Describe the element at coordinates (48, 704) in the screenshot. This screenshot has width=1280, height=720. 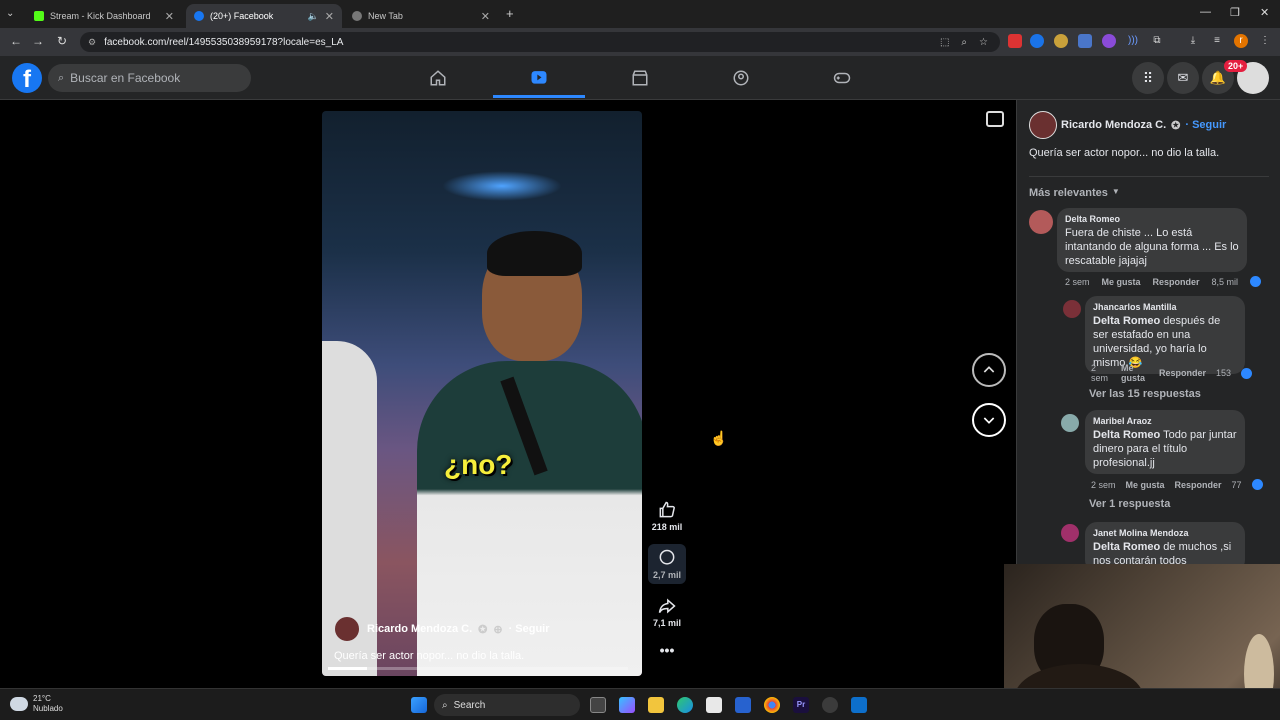
I see `weather-widget: 21°C Nublado` at that location.